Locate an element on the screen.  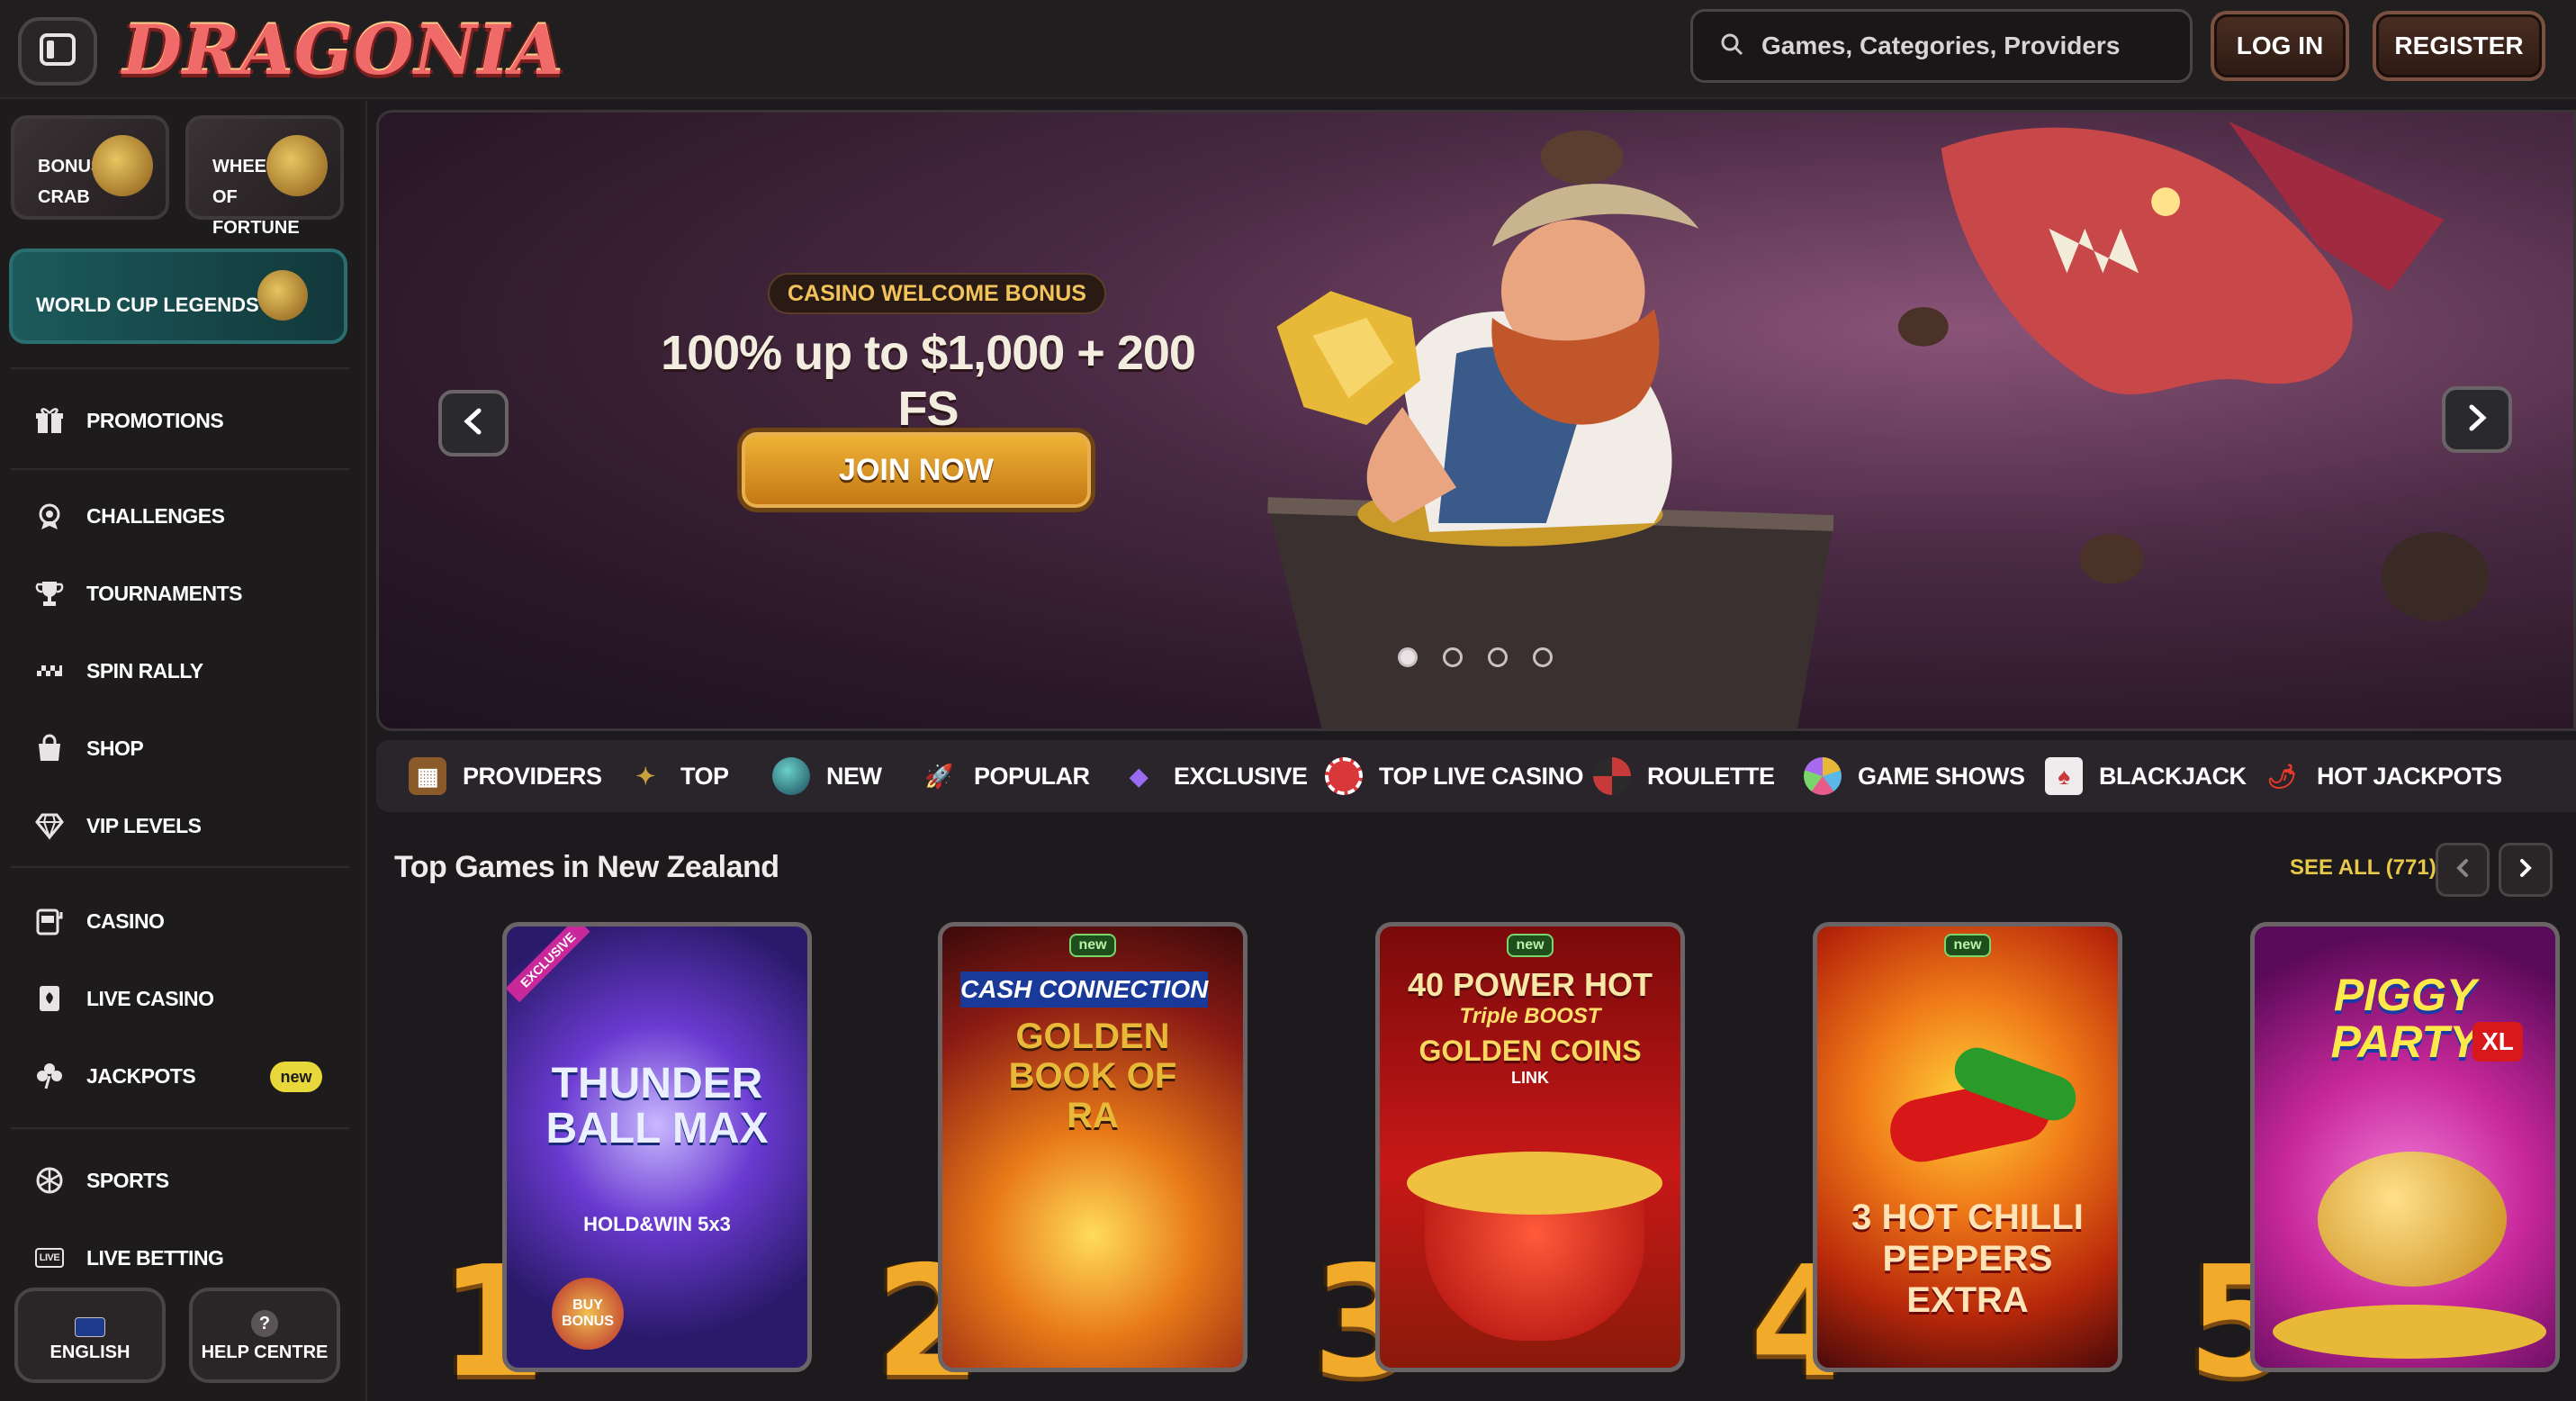
category-providers: ▦ PROVIDERS is located at coordinates (505, 776).